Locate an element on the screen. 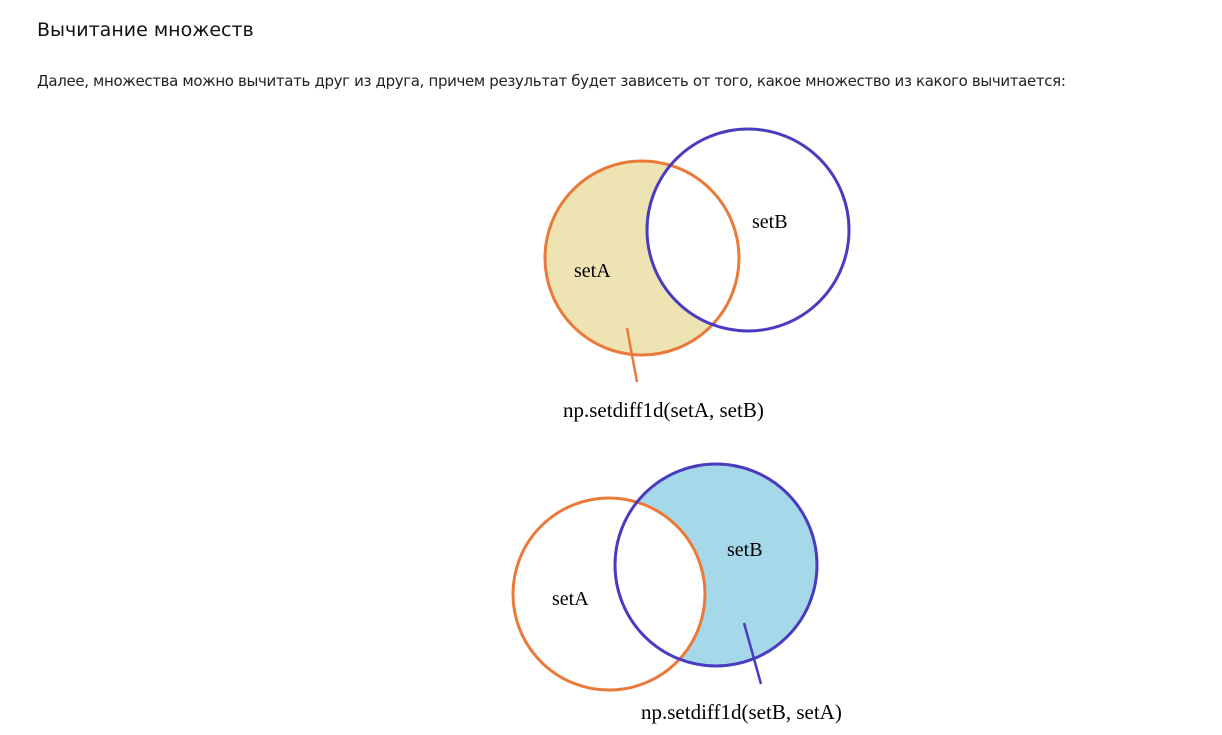  difference-caption: np.setdiff1d(setA, setB) is located at coordinates (663, 410).